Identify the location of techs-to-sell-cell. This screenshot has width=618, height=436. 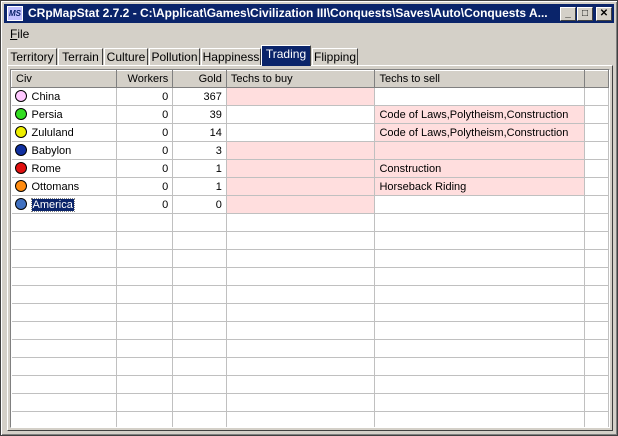
(480, 150).